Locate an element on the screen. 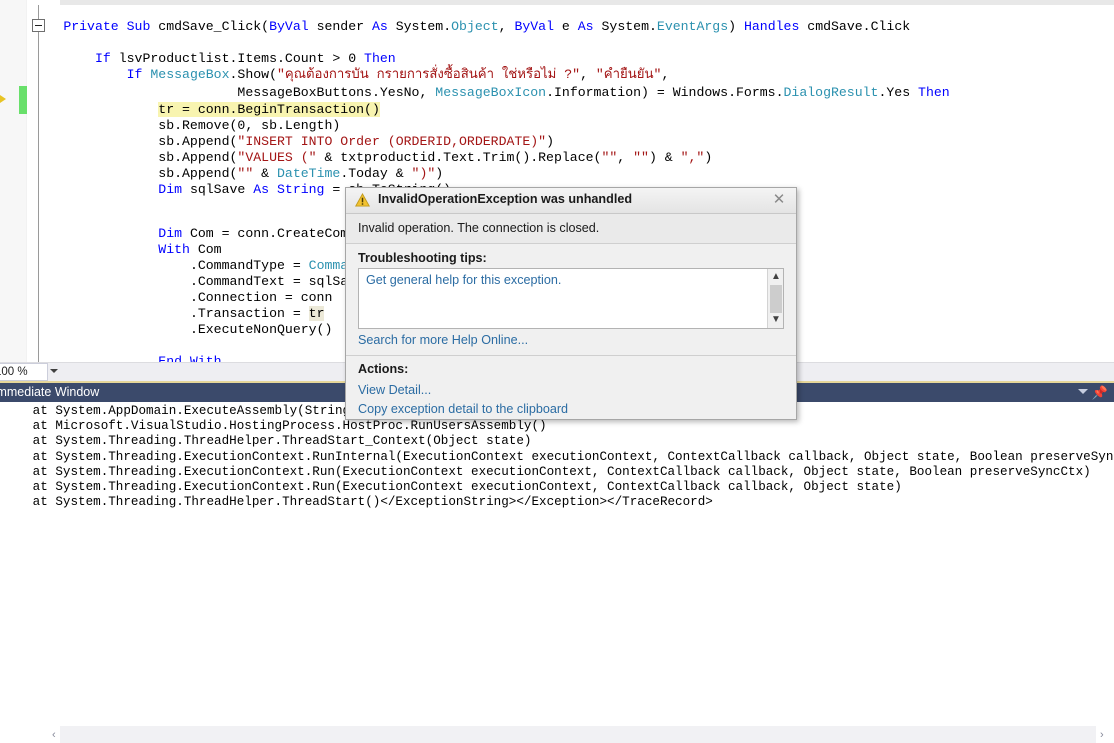  code-token: .Transaction = is located at coordinates (249, 313).